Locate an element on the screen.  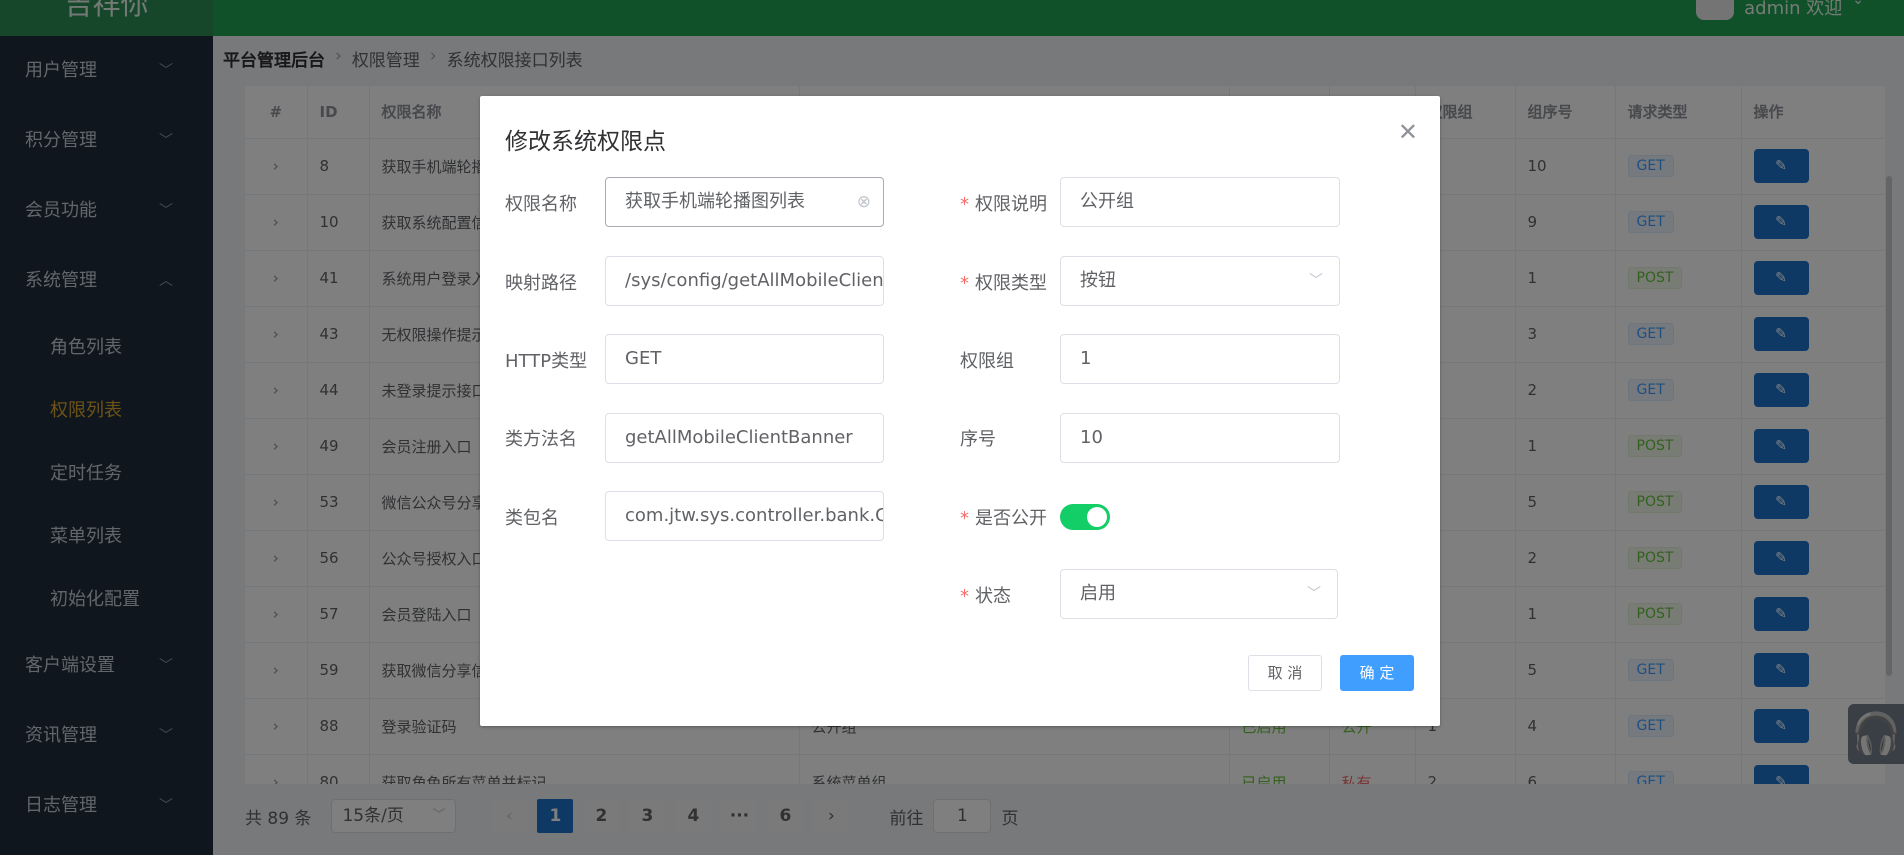
package-name-label: 类包名 is located at coordinates (532, 518).